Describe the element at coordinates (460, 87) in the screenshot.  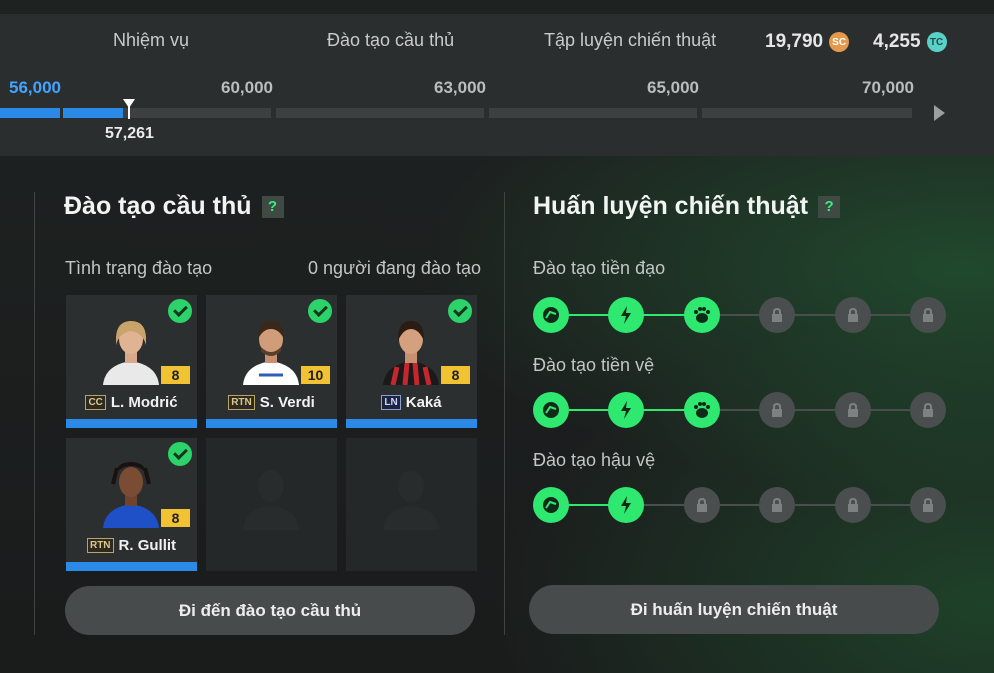
I see `milestone-label: 63,000` at that location.